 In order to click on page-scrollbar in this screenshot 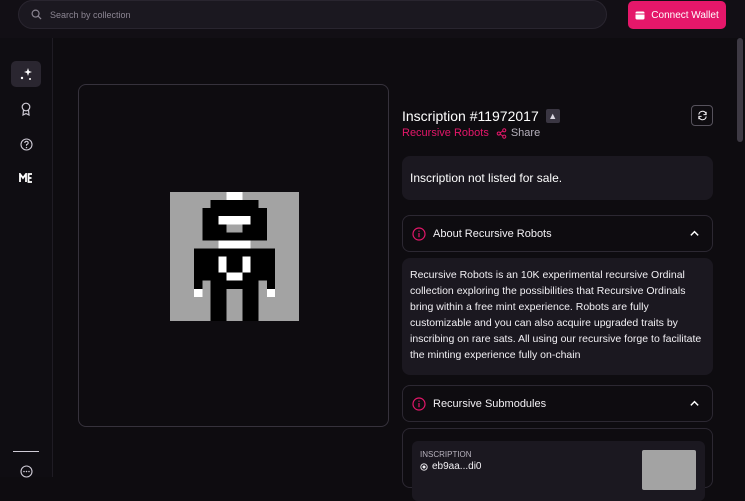, I will do `click(740, 90)`.